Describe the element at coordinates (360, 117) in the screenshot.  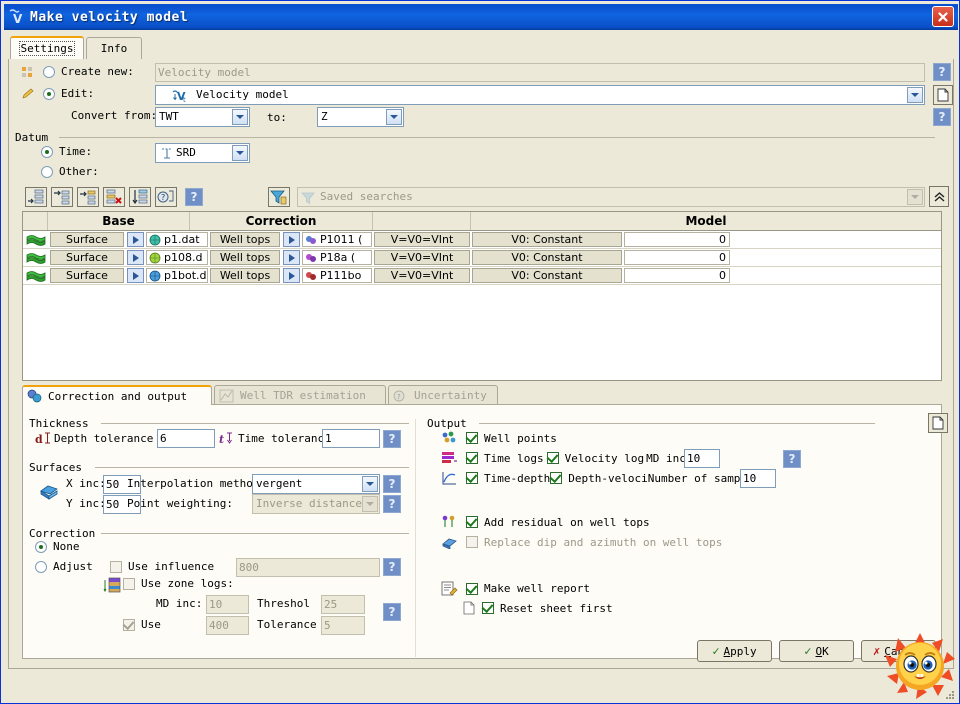
I see `convert-to-combo: Z` at that location.